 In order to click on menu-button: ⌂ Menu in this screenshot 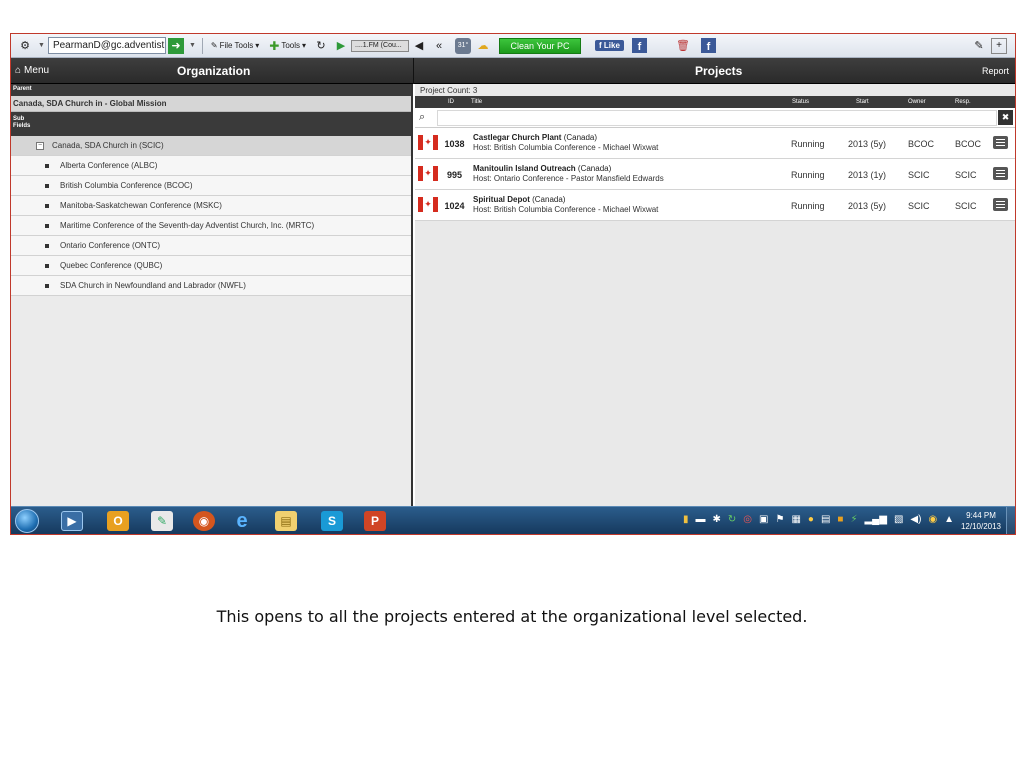, I will do `click(32, 70)`.